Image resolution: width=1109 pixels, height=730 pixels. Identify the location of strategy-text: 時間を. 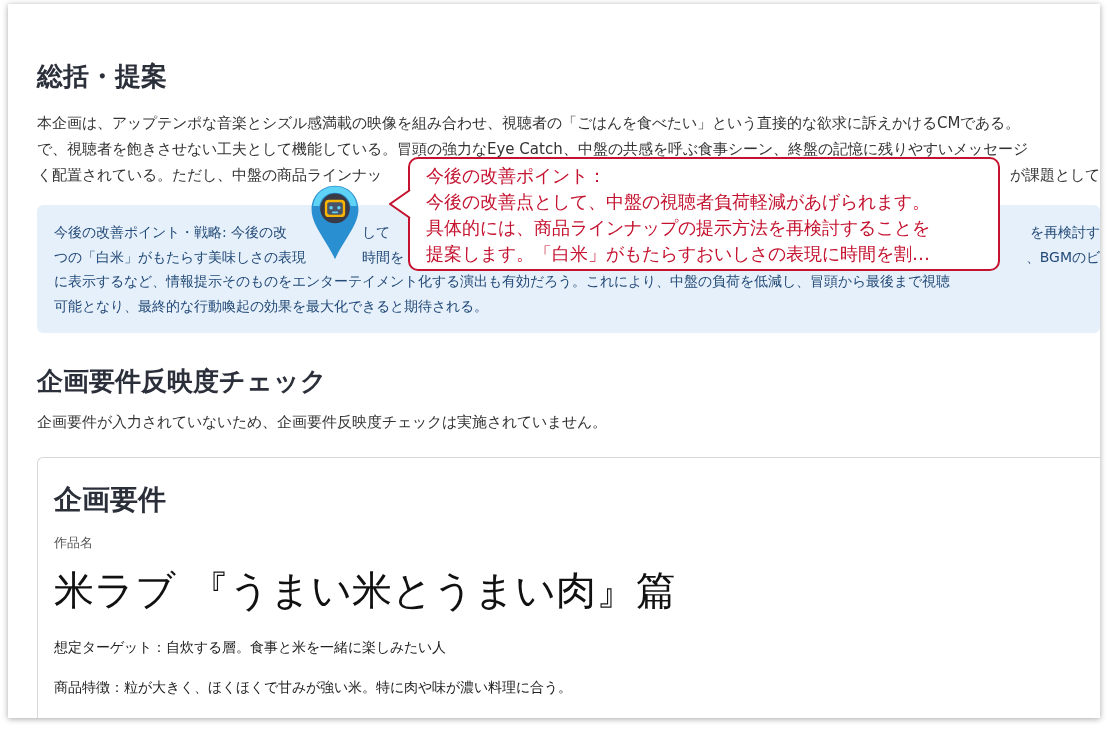
(383, 257).